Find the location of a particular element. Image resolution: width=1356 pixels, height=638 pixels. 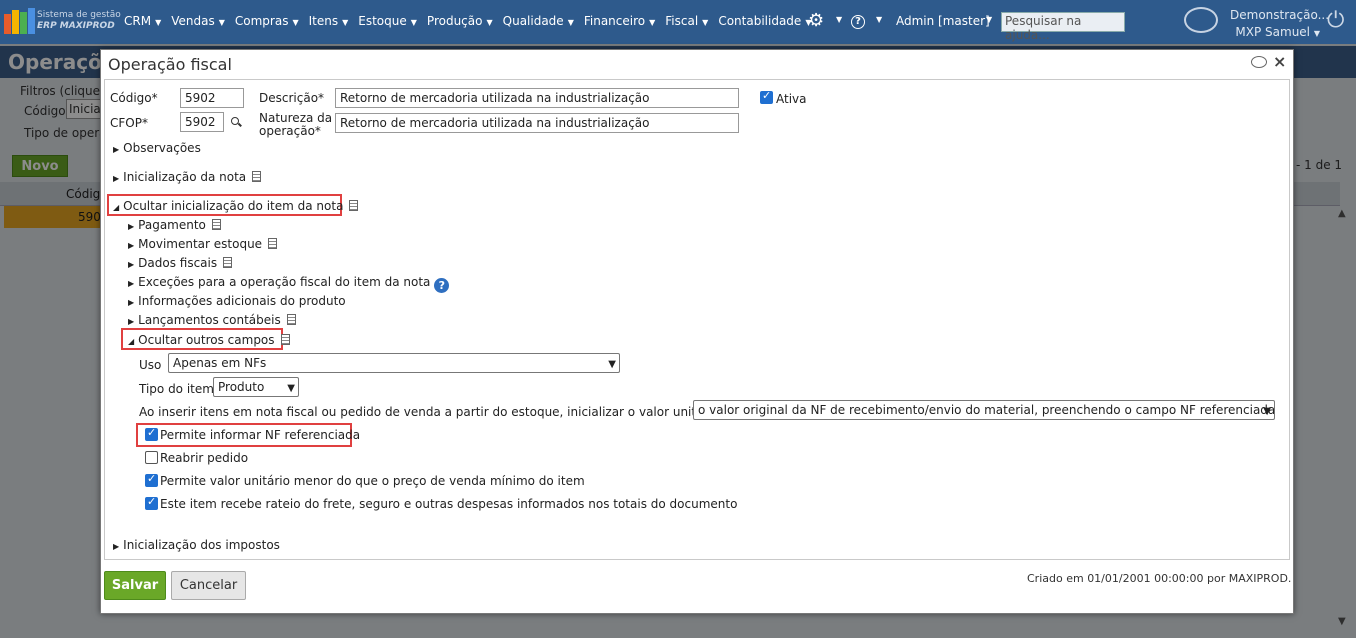

section-inicializacao-impostos: ▶ Inicialização dos impostos is located at coordinates (196, 545).